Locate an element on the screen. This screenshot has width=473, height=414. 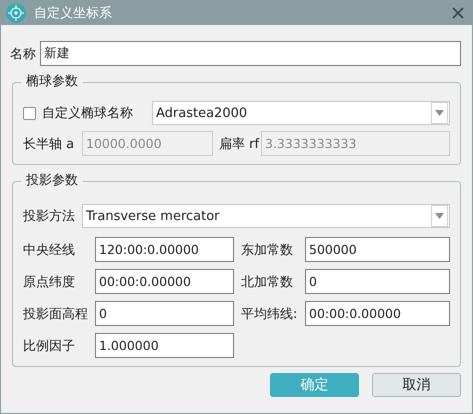
field-label: 长半轴 a is located at coordinates (49, 144).